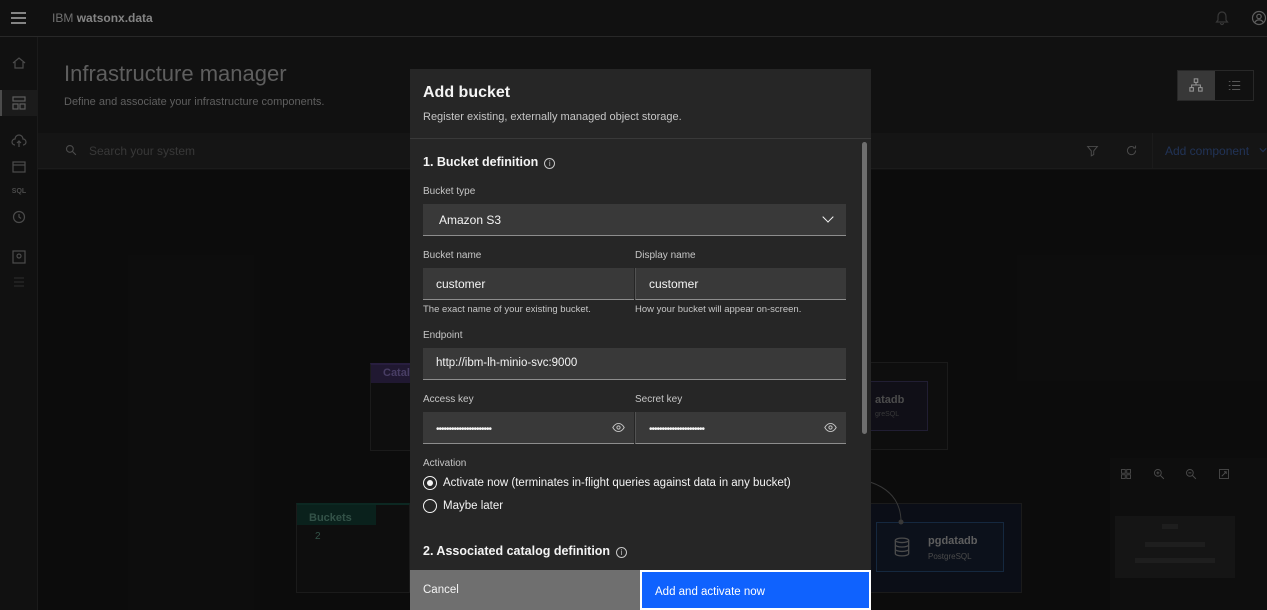 The height and width of the screenshot is (610, 1267). Describe the element at coordinates (718, 309) in the screenshot. I see `display-name-helper: How your bucket will appear on-screen.` at that location.